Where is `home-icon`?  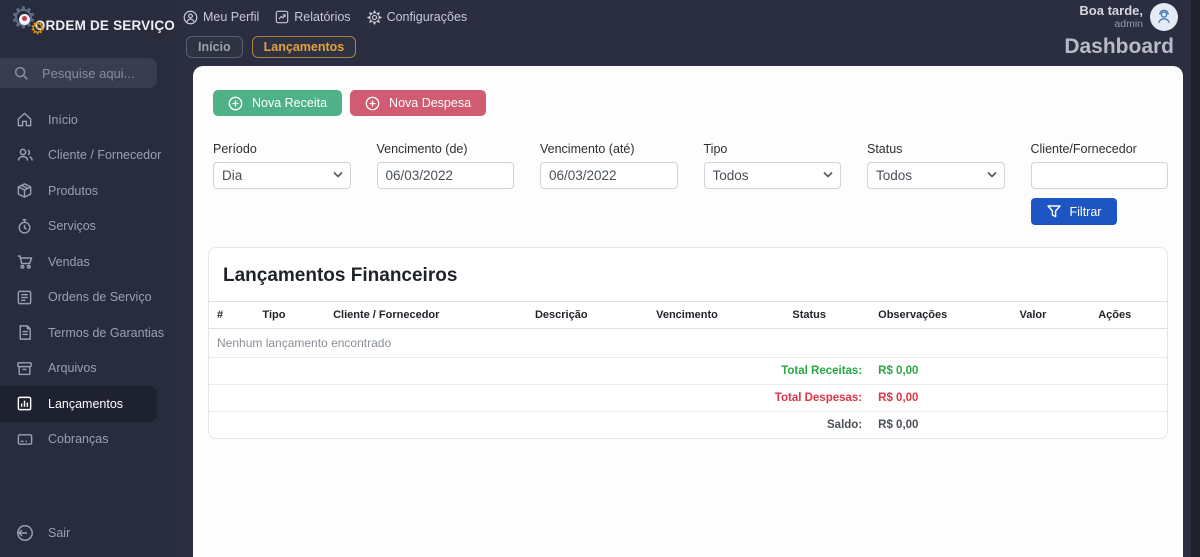
home-icon is located at coordinates (24, 119).